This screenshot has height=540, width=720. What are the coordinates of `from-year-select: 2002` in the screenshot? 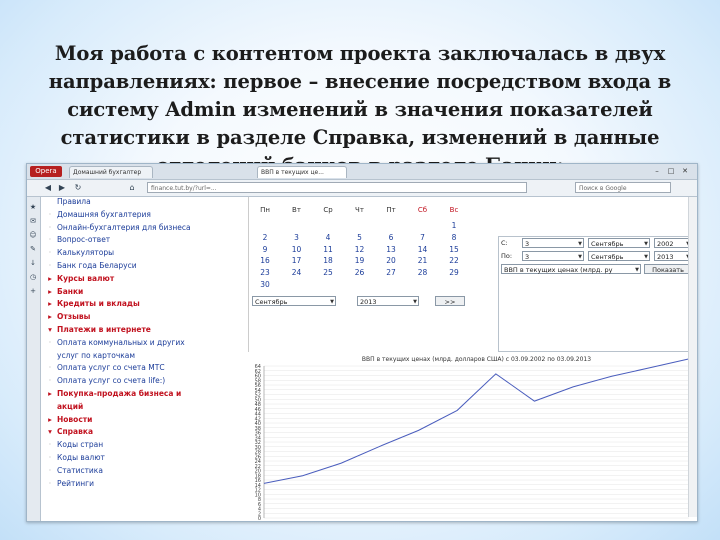 It's located at (673, 243).